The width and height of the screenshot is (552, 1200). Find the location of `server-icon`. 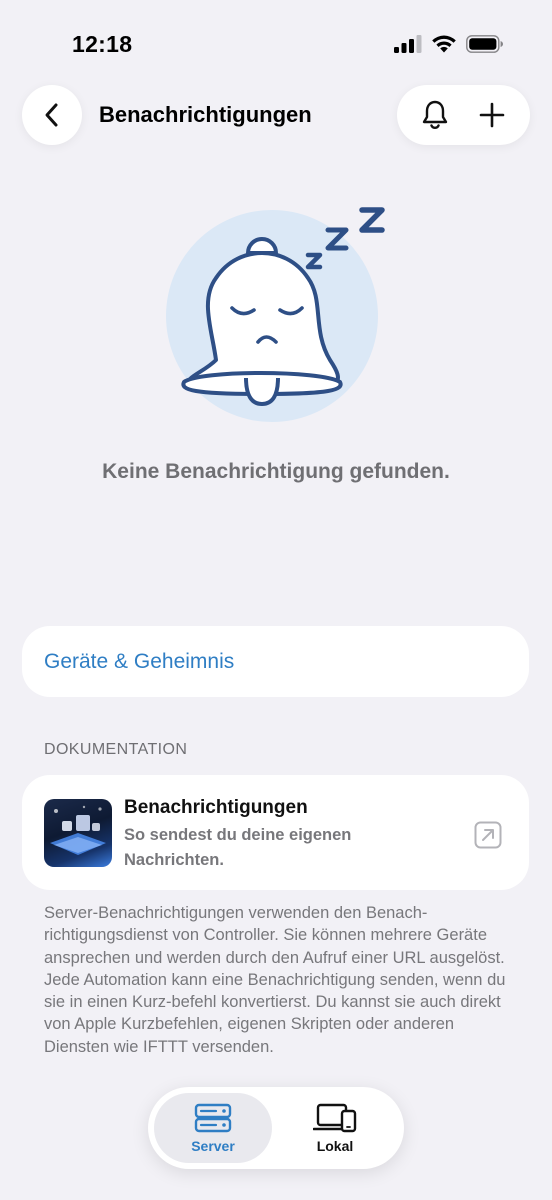

server-icon is located at coordinates (213, 1117).